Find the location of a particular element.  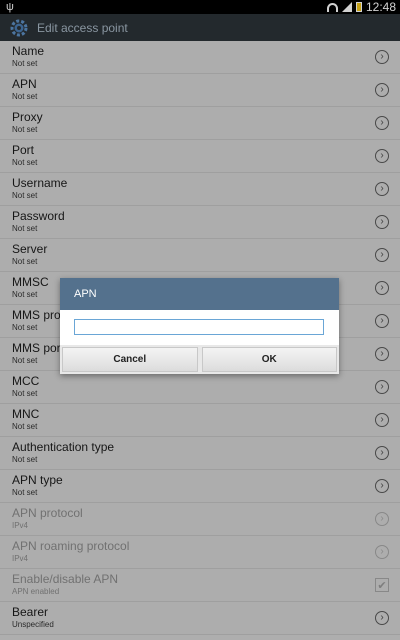

cancel-button: Cancel is located at coordinates (130, 359).